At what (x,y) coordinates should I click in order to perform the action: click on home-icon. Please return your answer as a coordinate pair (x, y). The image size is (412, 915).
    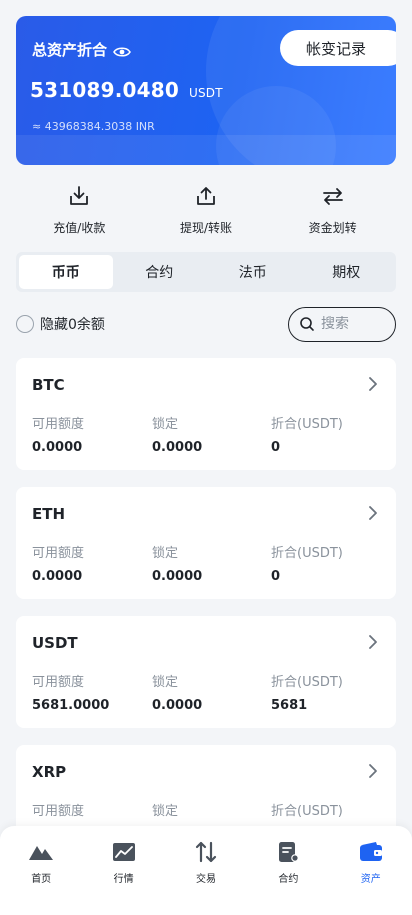
    Looking at the image, I should click on (41, 853).